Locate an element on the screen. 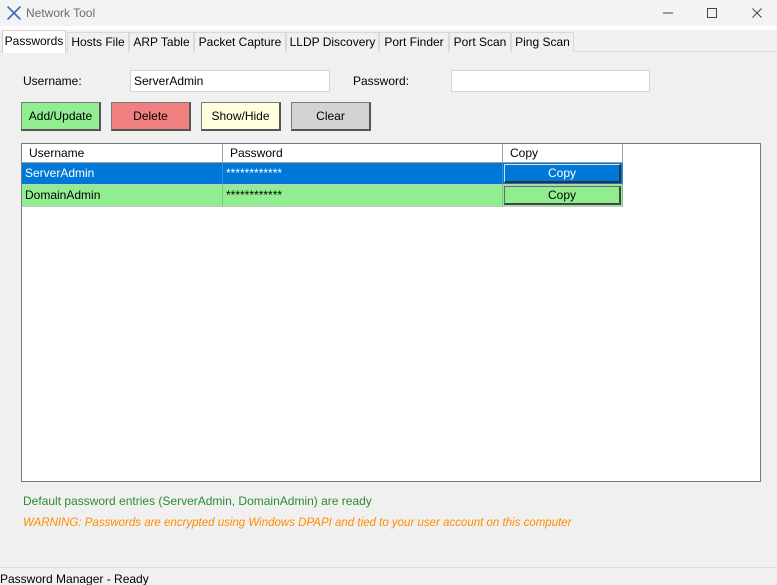 The height and width of the screenshot is (585, 777). username-label: Username: is located at coordinates (52, 81).